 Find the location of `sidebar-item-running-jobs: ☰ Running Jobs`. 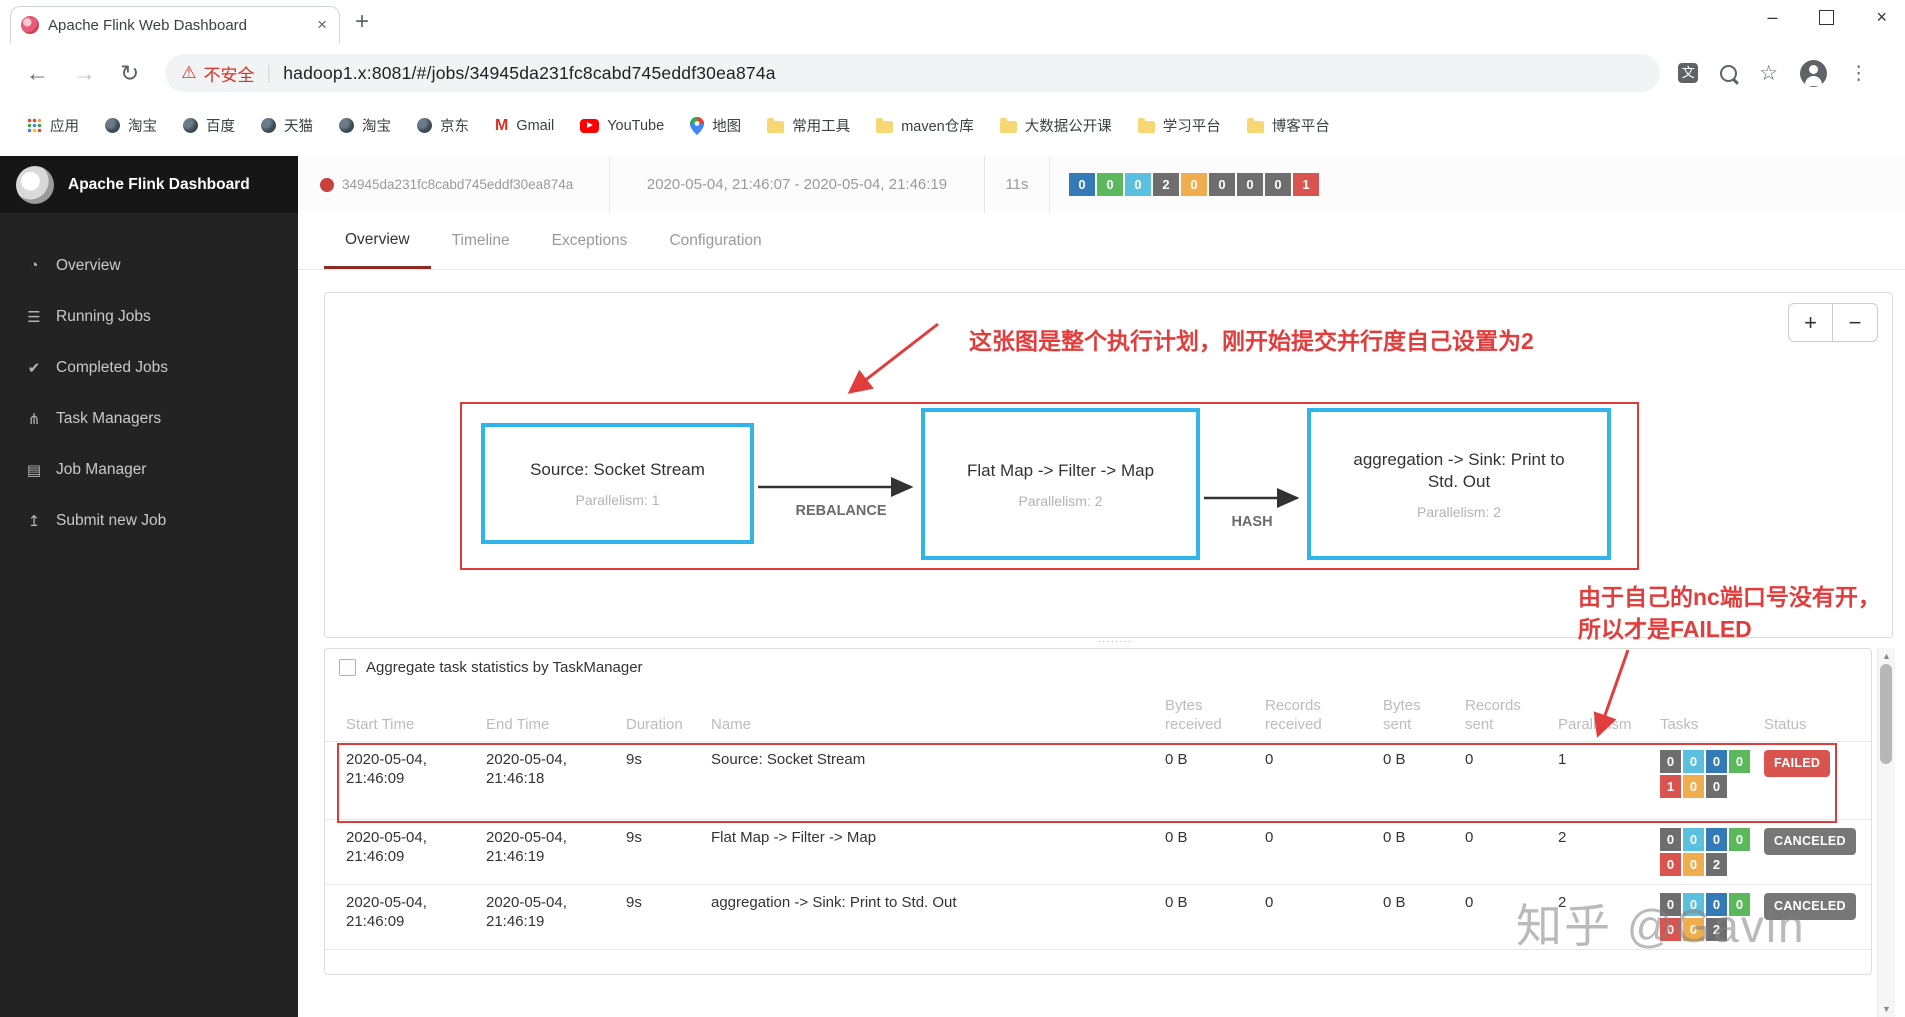

sidebar-item-running-jobs: ☰ Running Jobs is located at coordinates (149, 316).